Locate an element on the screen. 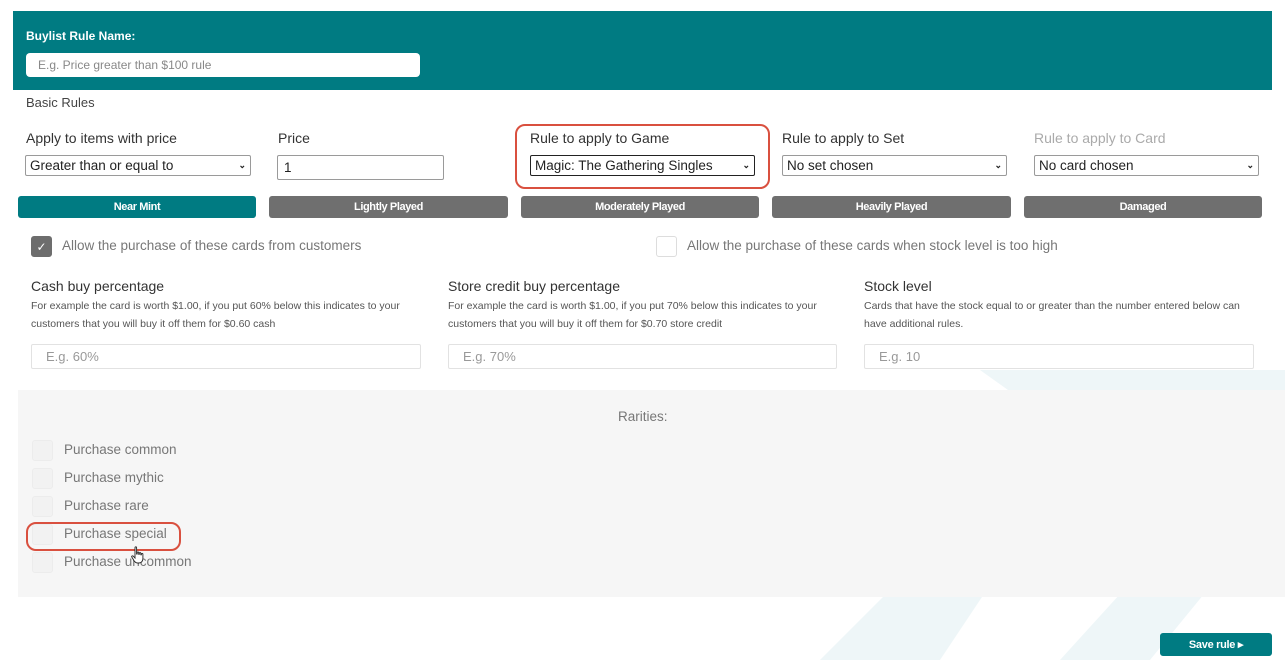  rarity-uncommon-checkbox is located at coordinates (42, 562).